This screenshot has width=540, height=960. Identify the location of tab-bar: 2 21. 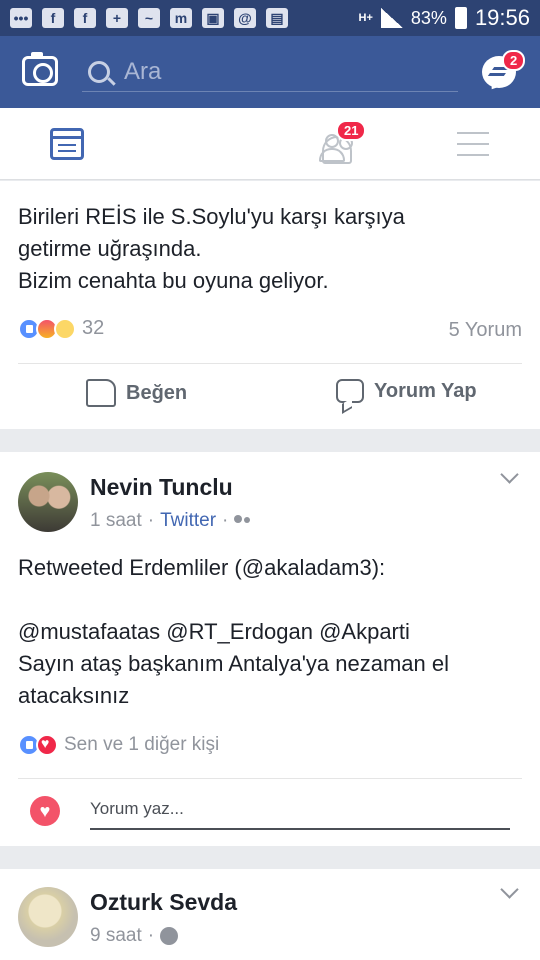
(270, 144).